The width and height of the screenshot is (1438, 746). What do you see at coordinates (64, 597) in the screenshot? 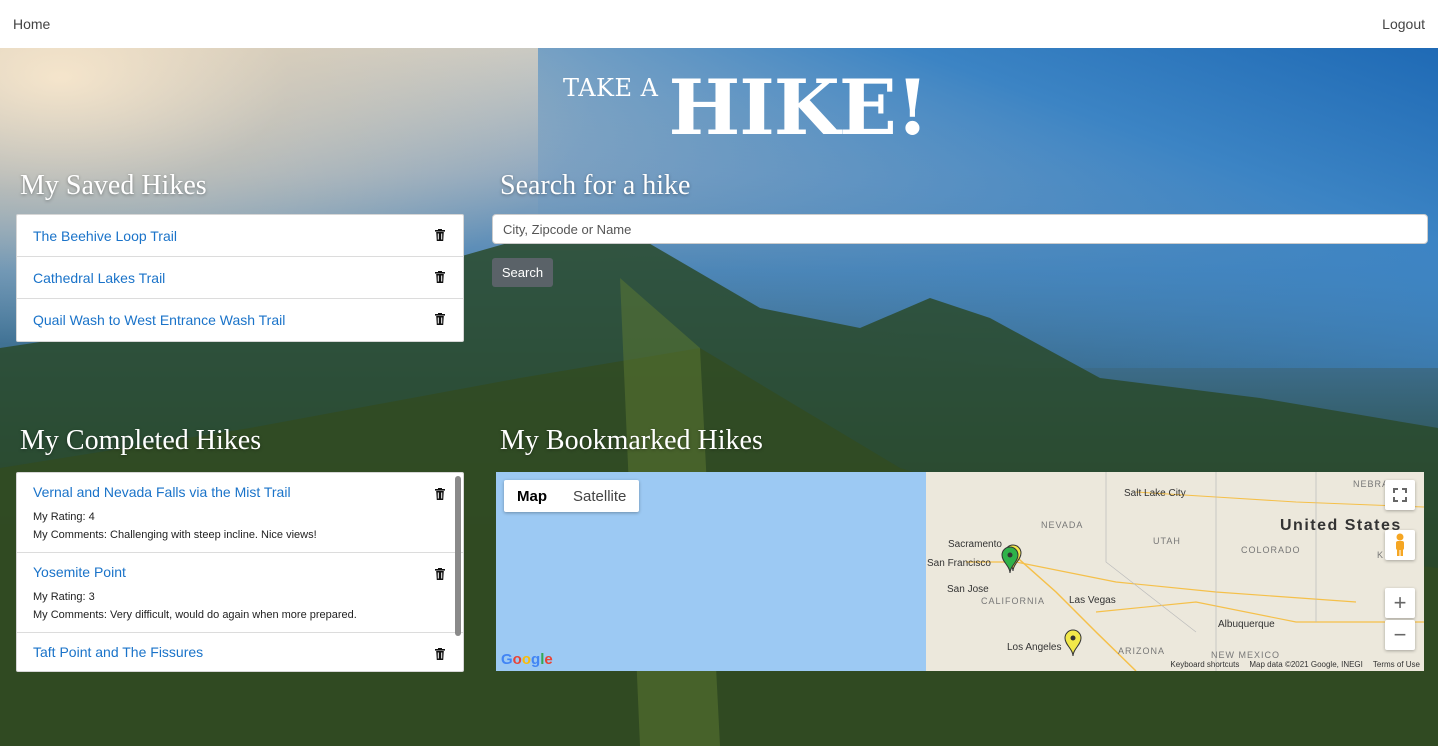
I see `rating-text: My Rating: 3` at bounding box center [64, 597].